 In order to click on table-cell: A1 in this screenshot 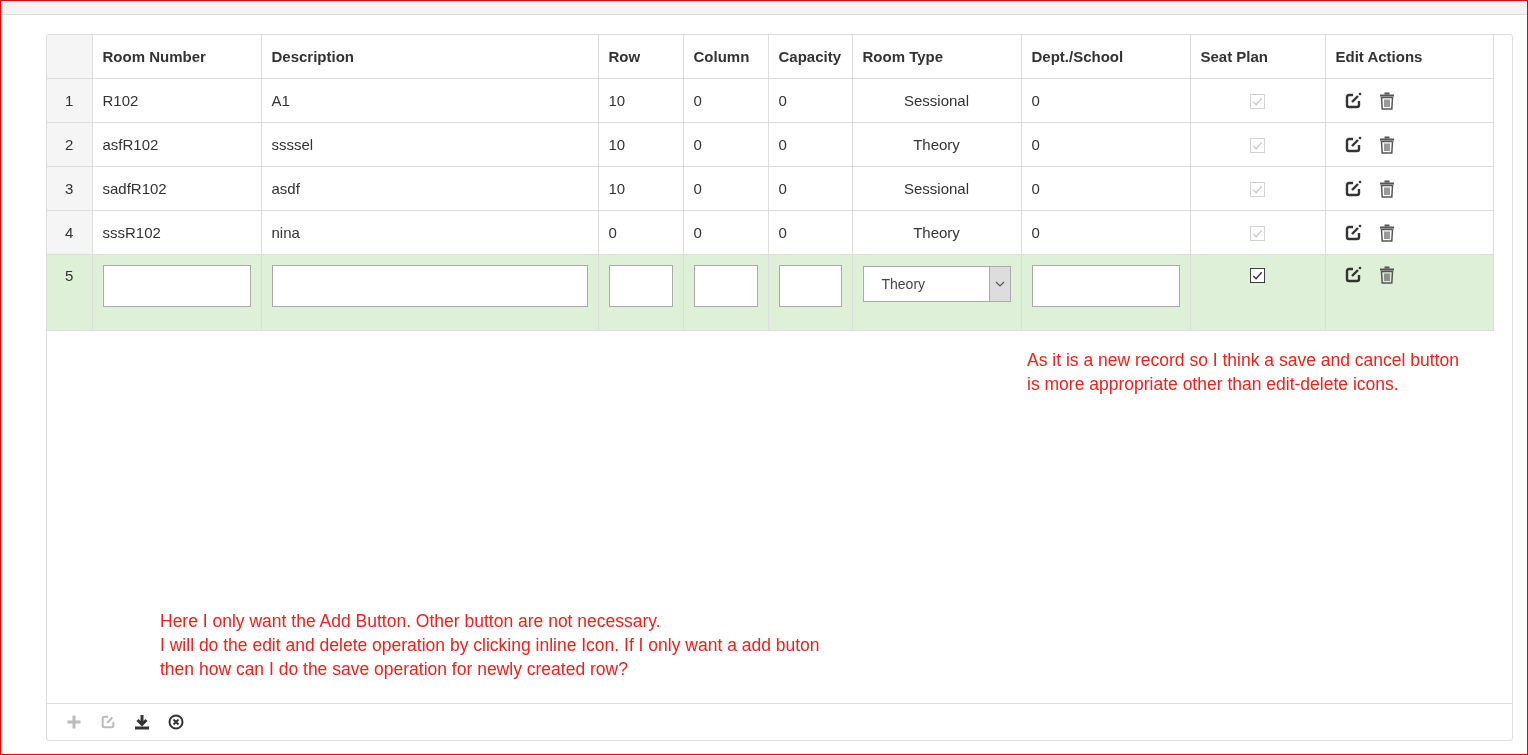, I will do `click(429, 100)`.